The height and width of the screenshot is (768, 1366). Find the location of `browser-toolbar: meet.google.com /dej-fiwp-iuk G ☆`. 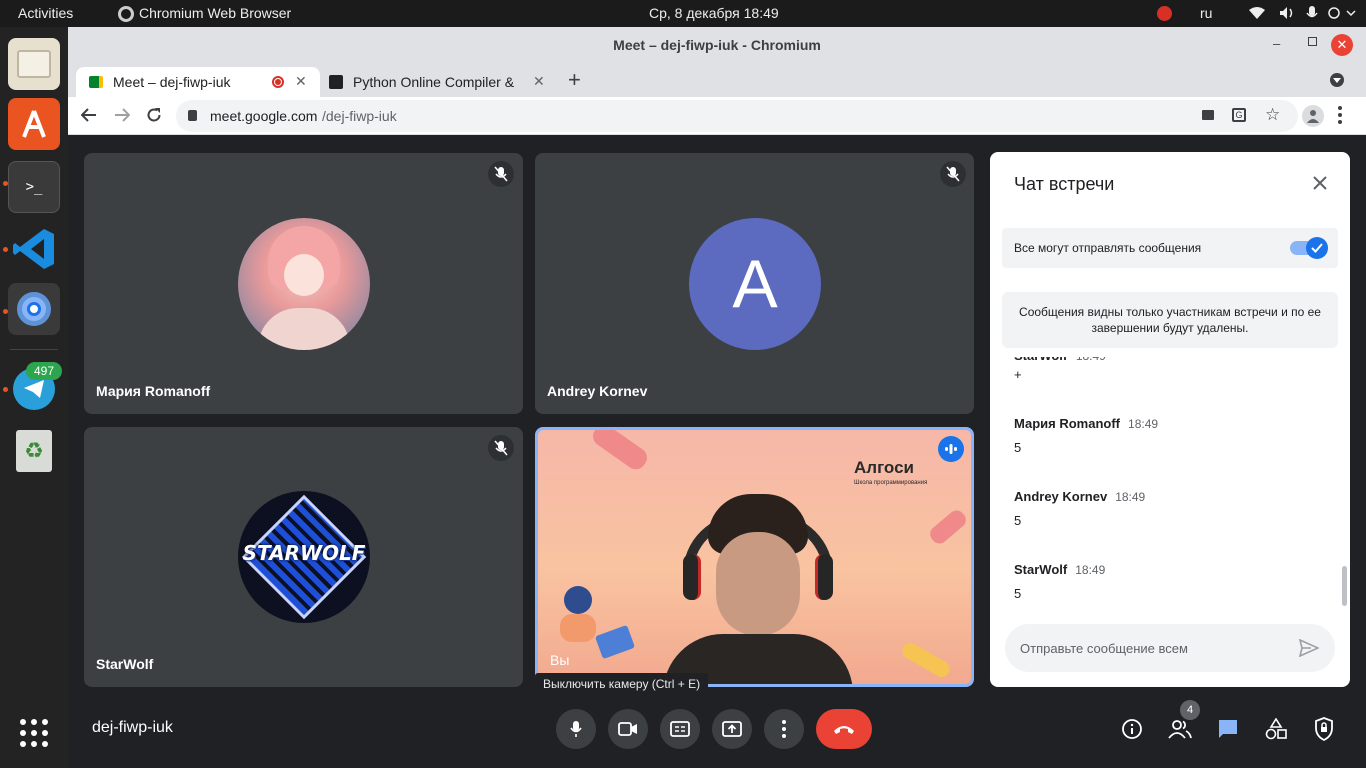

browser-toolbar: meet.google.com /dej-fiwp-iuk G ☆ is located at coordinates (717, 116).